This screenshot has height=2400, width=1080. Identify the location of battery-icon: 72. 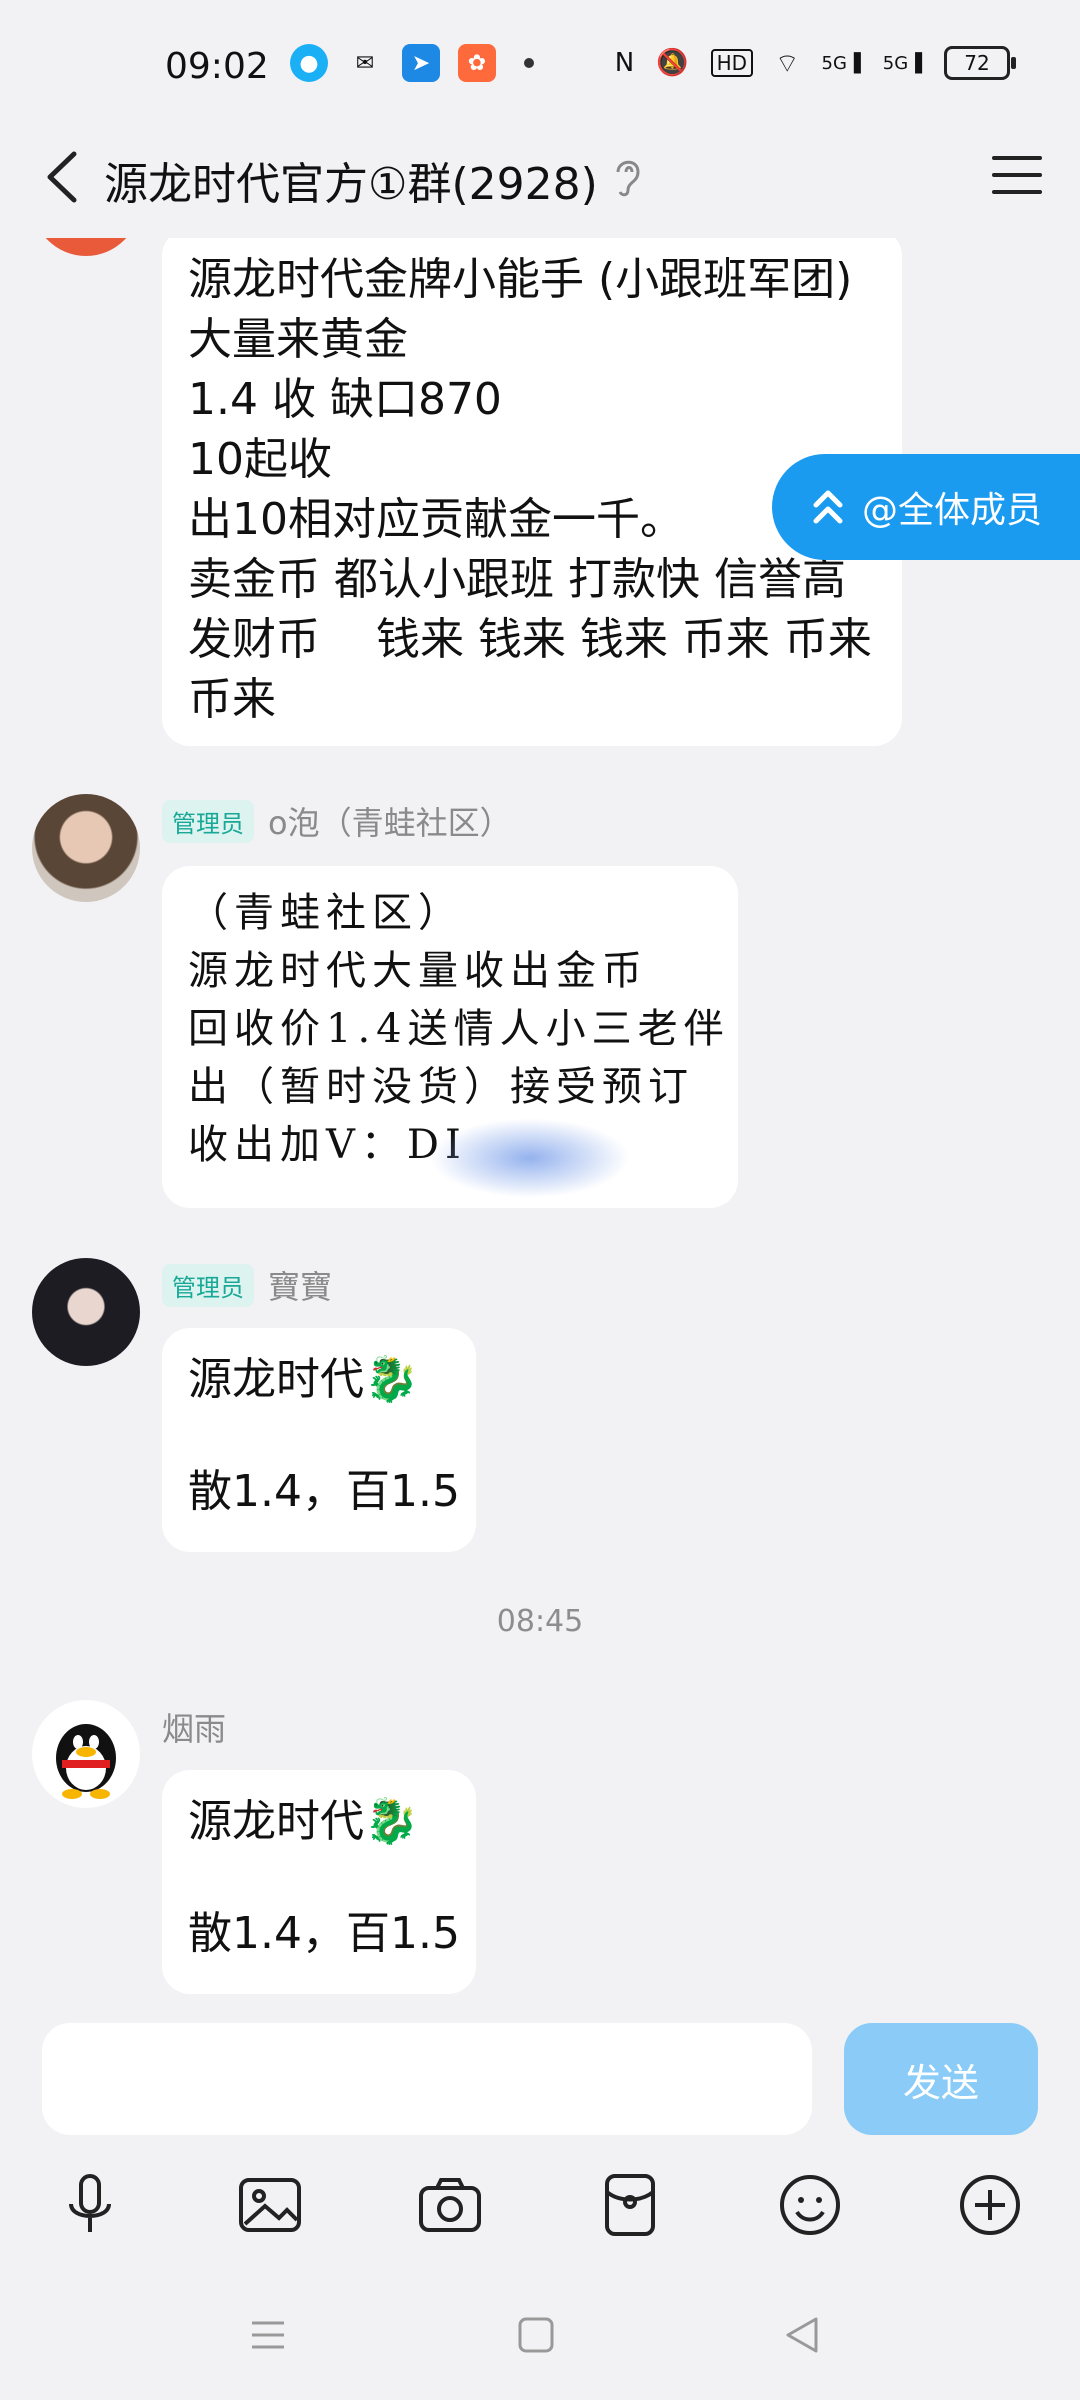
(980, 63).